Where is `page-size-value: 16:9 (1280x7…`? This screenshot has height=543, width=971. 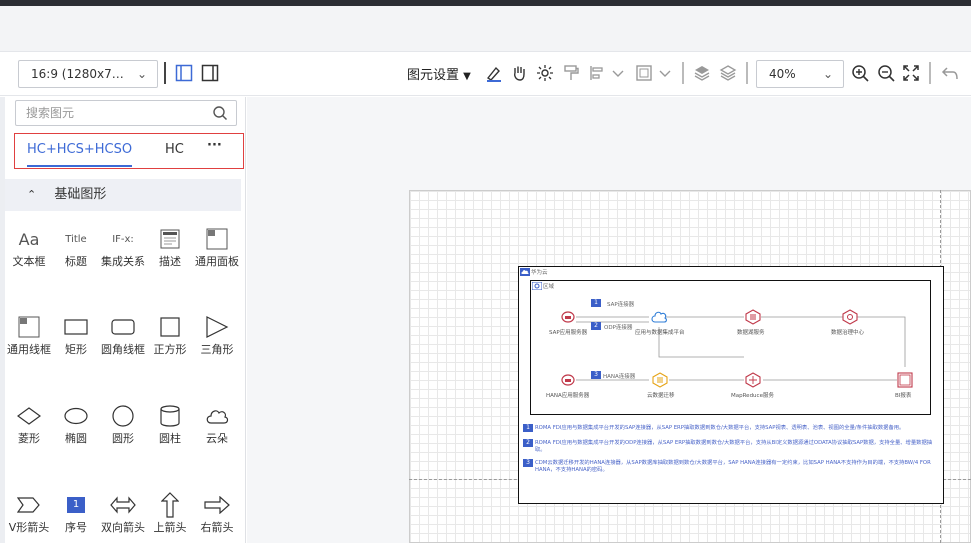 page-size-value: 16:9 (1280x7… is located at coordinates (77, 74).